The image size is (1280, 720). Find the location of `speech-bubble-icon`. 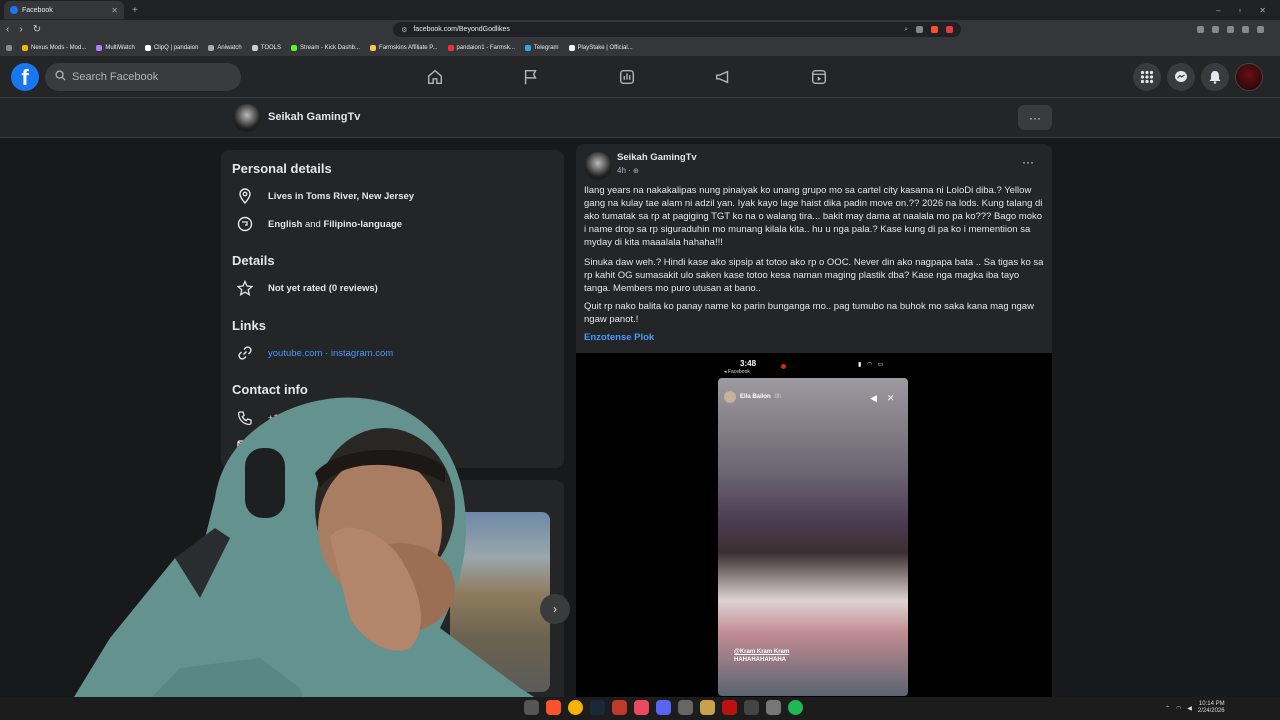

speech-bubble-icon is located at coordinates (245, 224).